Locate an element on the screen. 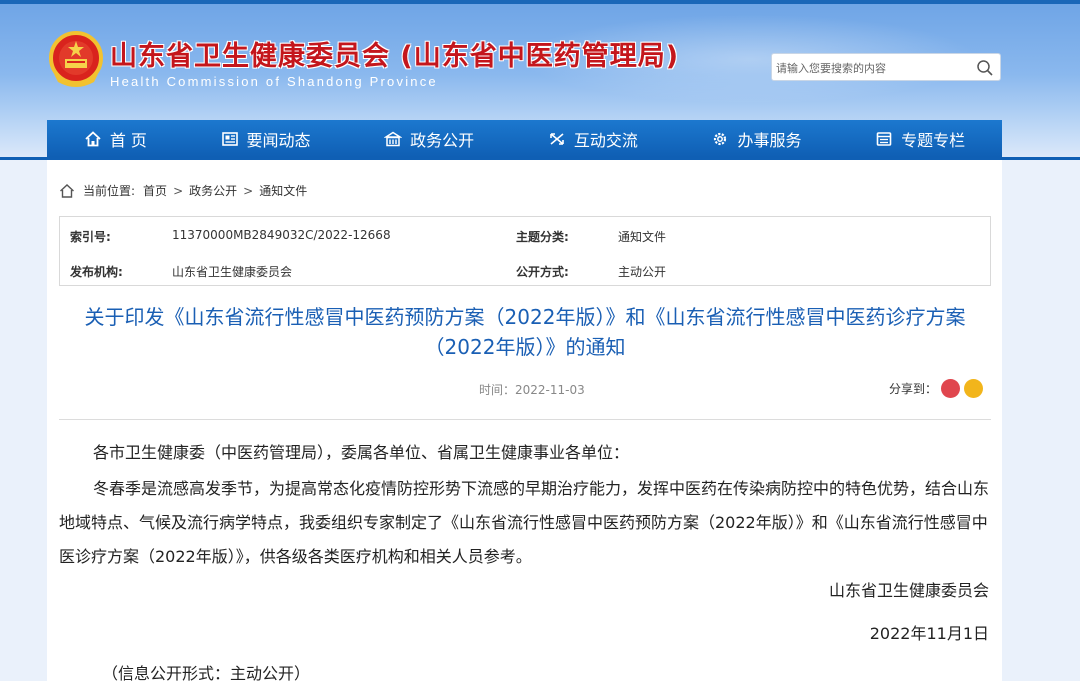 This screenshot has height=681, width=1080. nav-item-interaction: 互动交流 is located at coordinates (593, 139).